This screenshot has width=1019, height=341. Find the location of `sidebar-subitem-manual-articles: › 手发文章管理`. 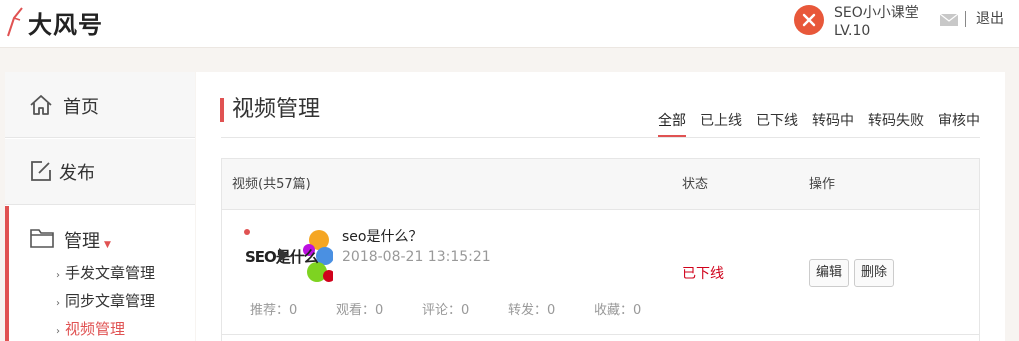

sidebar-subitem-manual-articles: › 手发文章管理 is located at coordinates (105, 274).